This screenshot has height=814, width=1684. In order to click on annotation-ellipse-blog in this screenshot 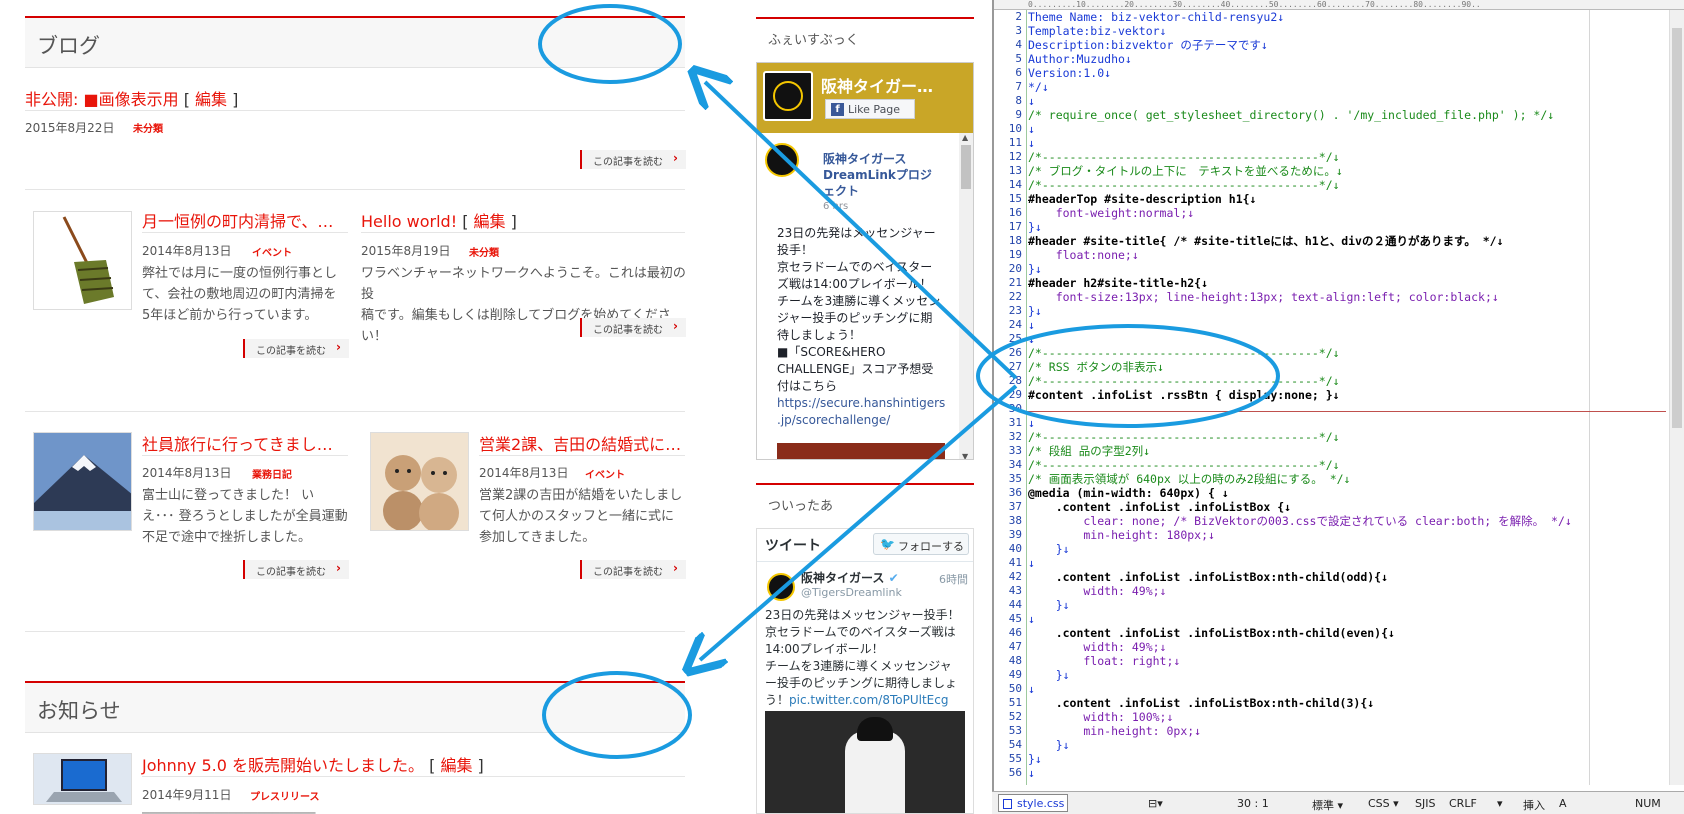, I will do `click(610, 44)`.